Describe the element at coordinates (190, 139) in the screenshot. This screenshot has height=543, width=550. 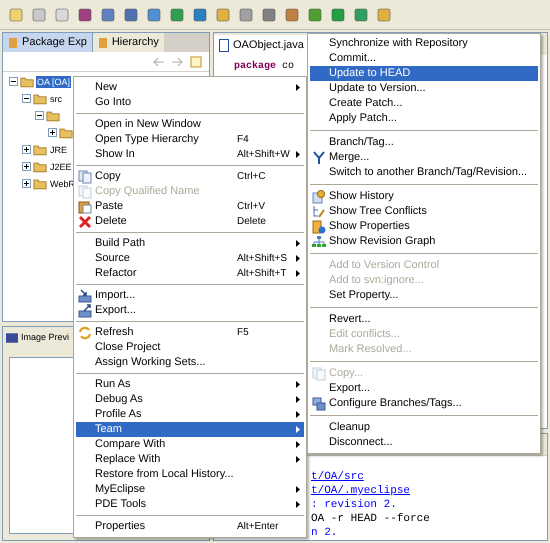
I see `menu-item: Open Type Hierarchy F4` at that location.